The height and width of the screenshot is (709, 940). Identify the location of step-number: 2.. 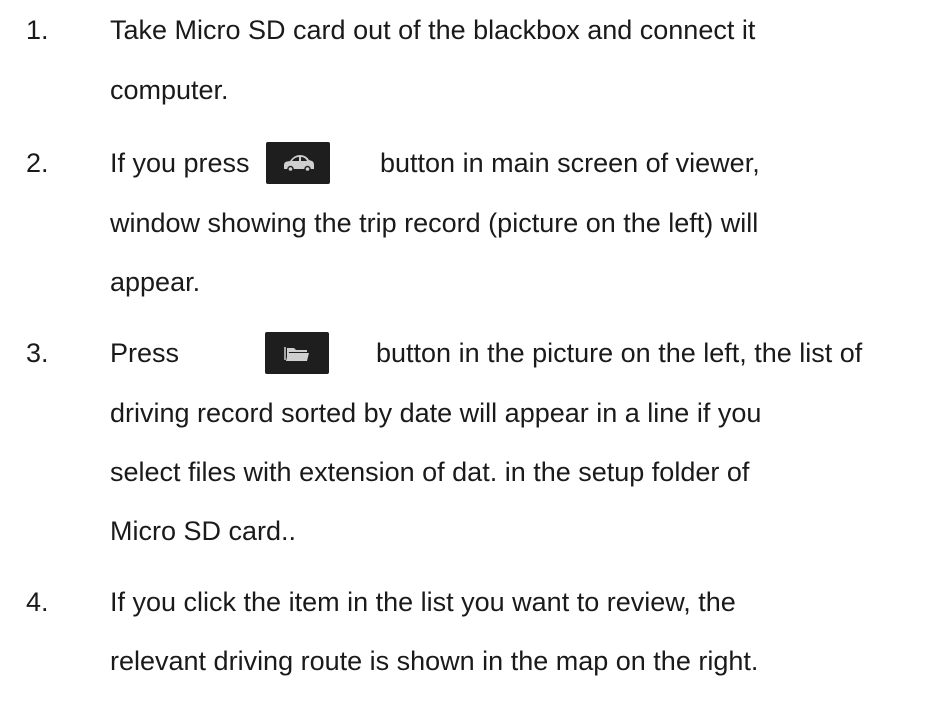
(37, 163).